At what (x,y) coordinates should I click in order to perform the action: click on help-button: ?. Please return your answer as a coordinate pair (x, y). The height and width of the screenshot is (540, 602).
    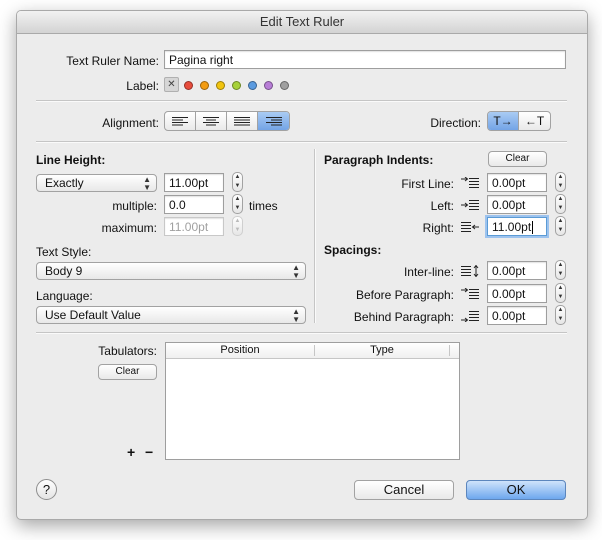
    Looking at the image, I should click on (46, 489).